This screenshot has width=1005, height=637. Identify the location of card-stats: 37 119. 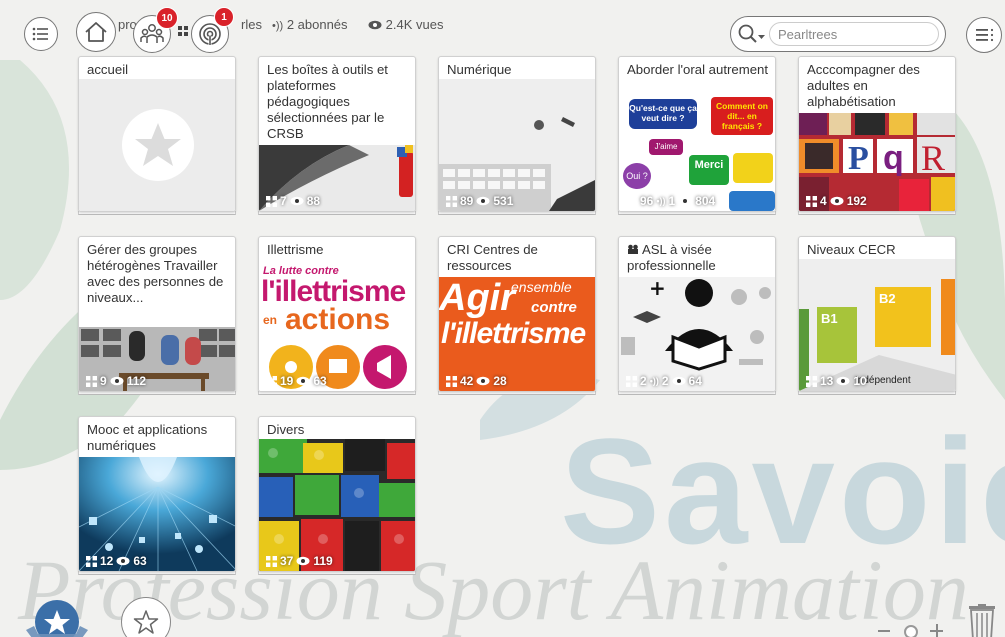
(299, 561).